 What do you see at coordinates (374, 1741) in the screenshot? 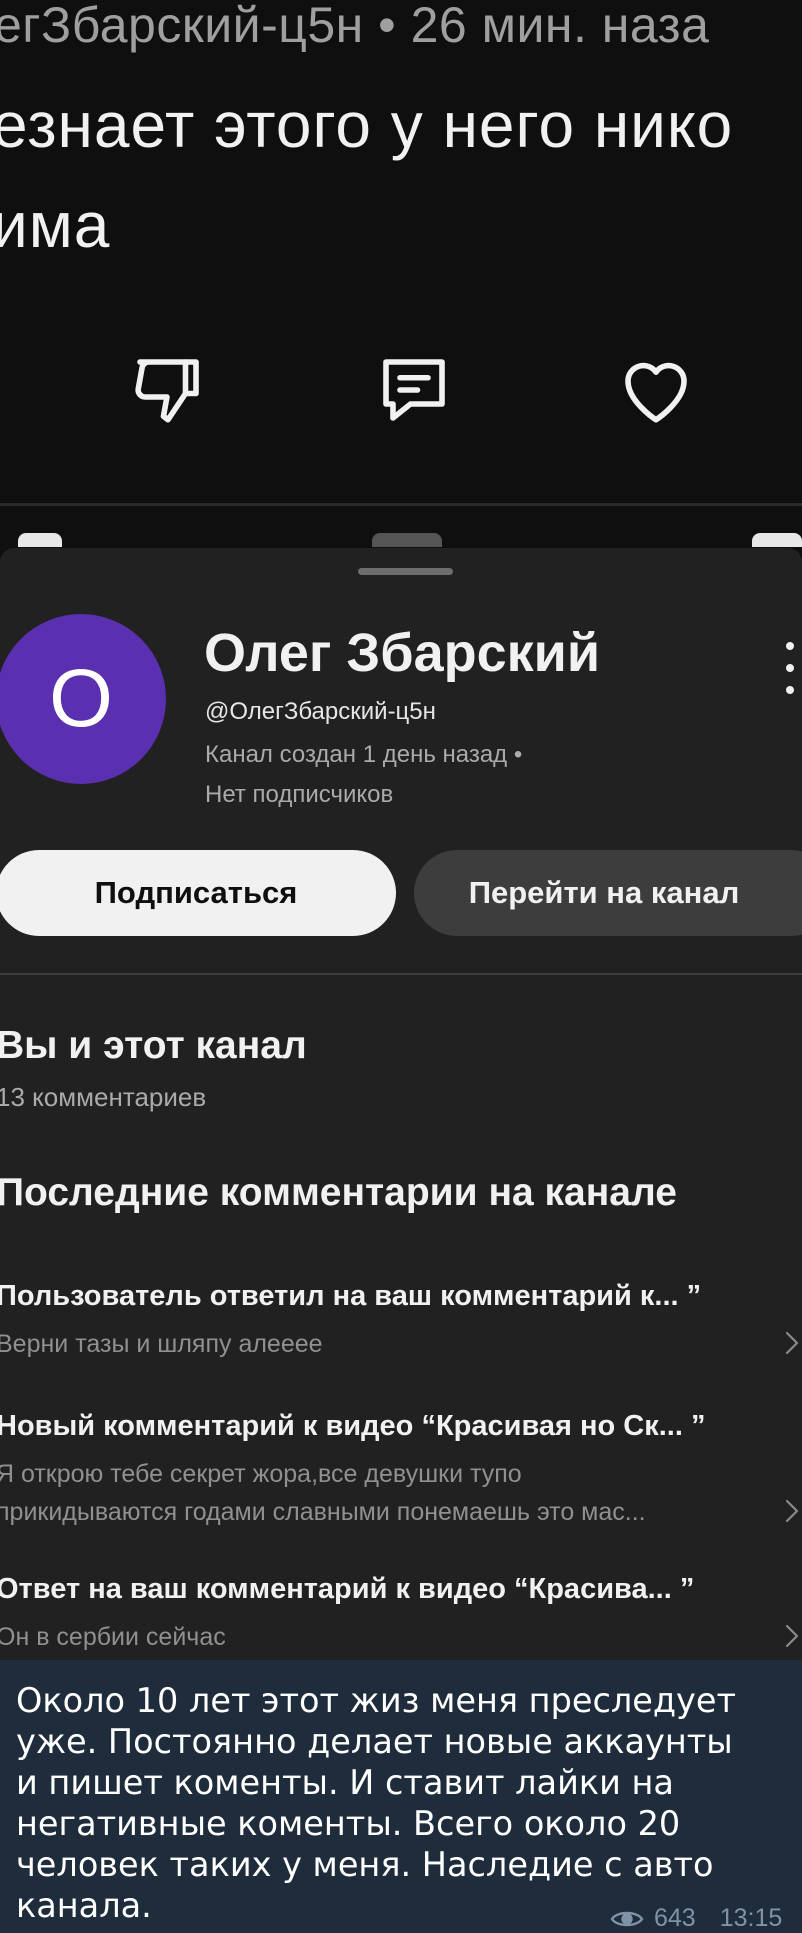
I see `message-line: уже. Постоянно делает новые аккаунты` at bounding box center [374, 1741].